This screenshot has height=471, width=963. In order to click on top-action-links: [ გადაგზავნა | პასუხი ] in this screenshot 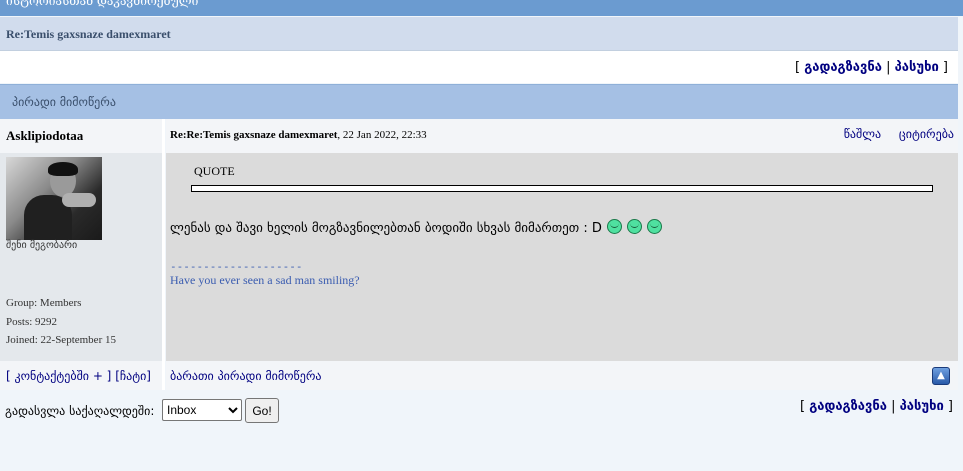, I will do `click(871, 67)`.